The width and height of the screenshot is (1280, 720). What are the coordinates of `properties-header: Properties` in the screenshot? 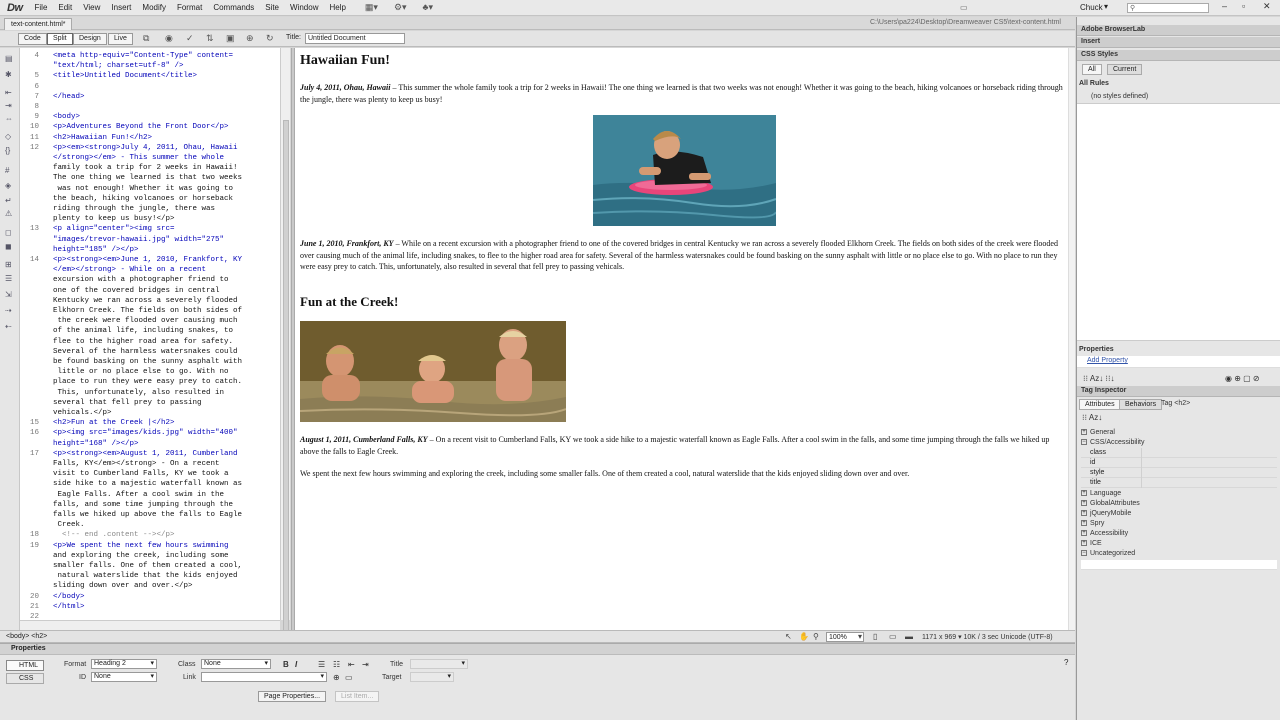 It's located at (537, 649).